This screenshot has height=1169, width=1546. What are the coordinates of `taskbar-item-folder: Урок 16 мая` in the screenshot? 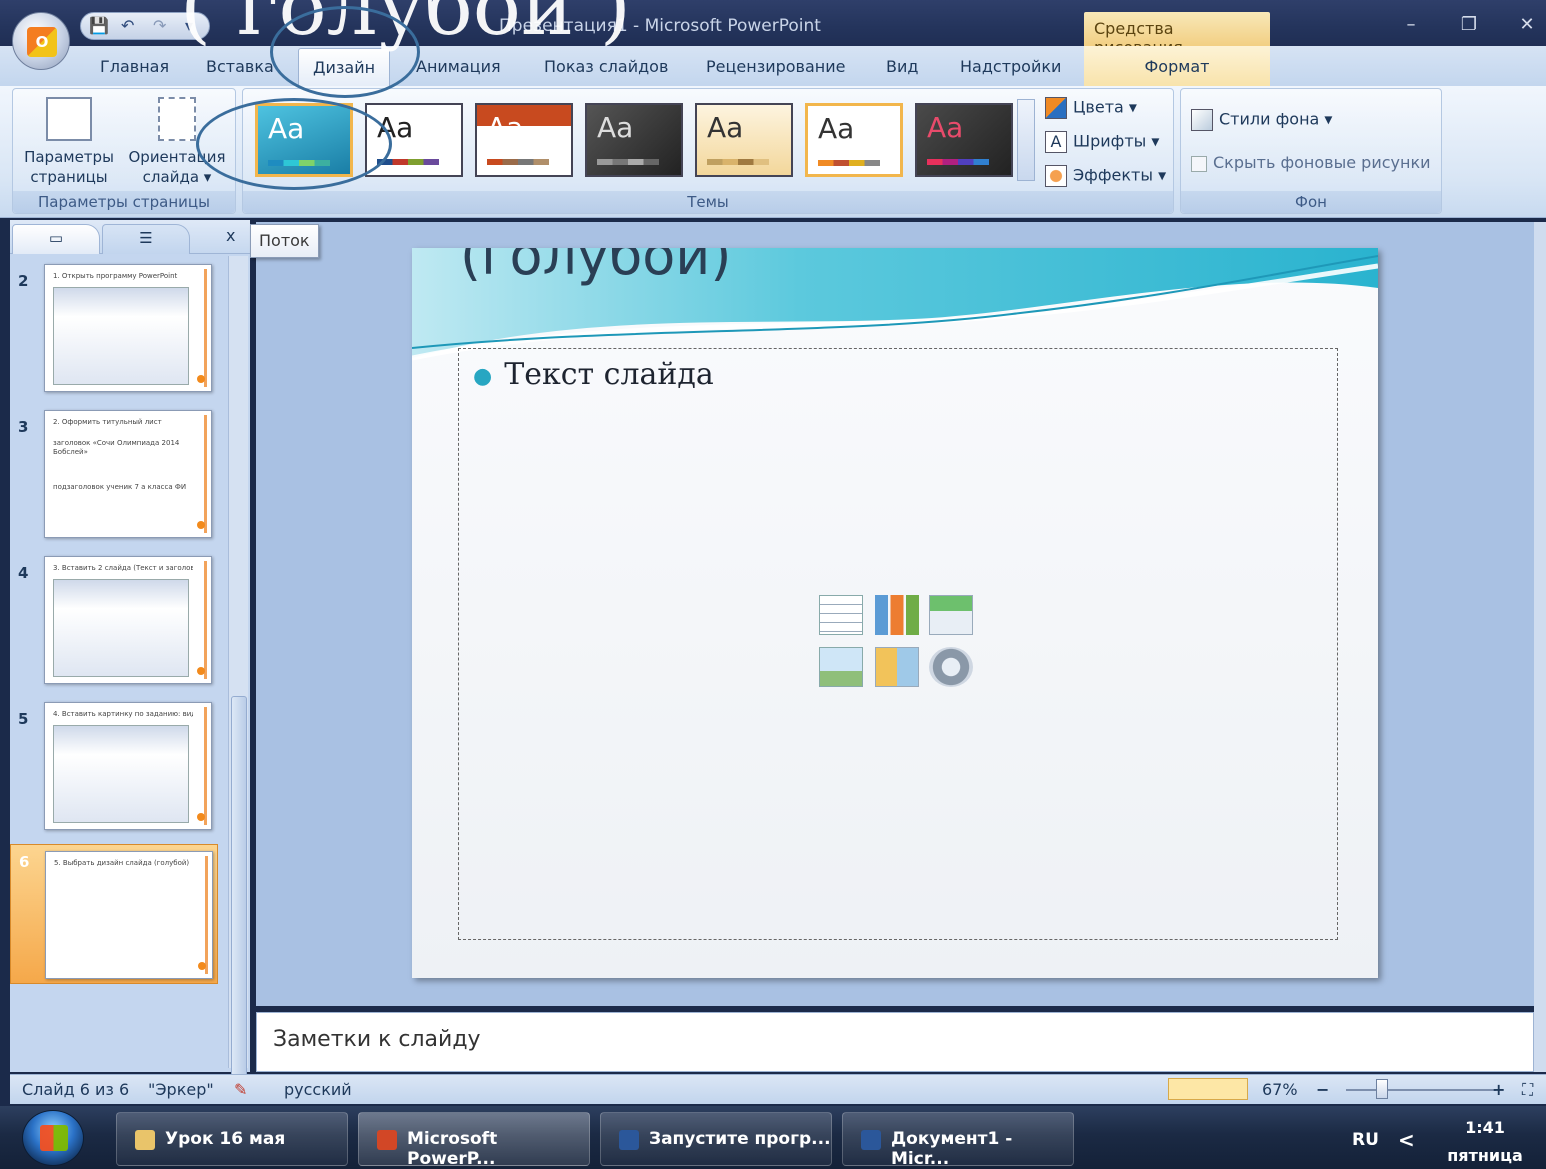 It's located at (232, 1139).